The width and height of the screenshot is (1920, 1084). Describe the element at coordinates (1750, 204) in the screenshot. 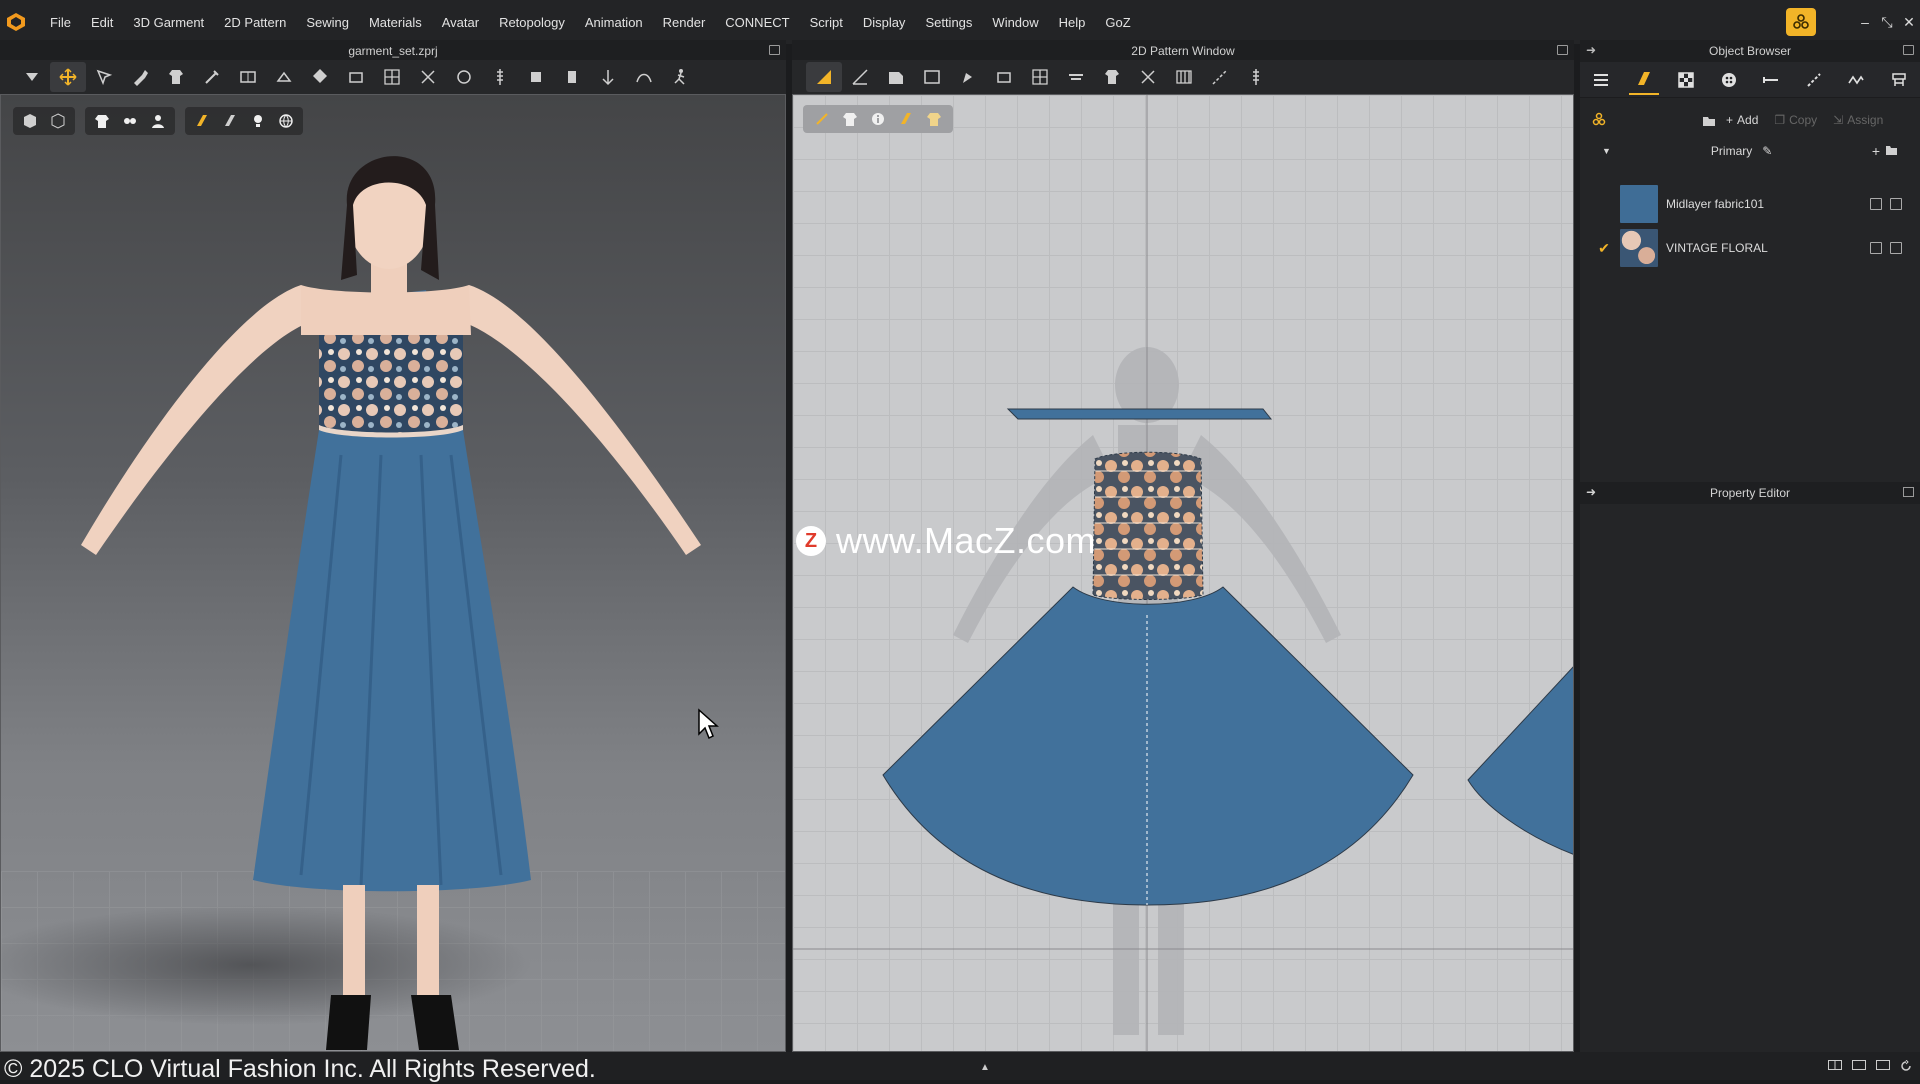

I see `fabric-item: Midlayer fabric101` at that location.